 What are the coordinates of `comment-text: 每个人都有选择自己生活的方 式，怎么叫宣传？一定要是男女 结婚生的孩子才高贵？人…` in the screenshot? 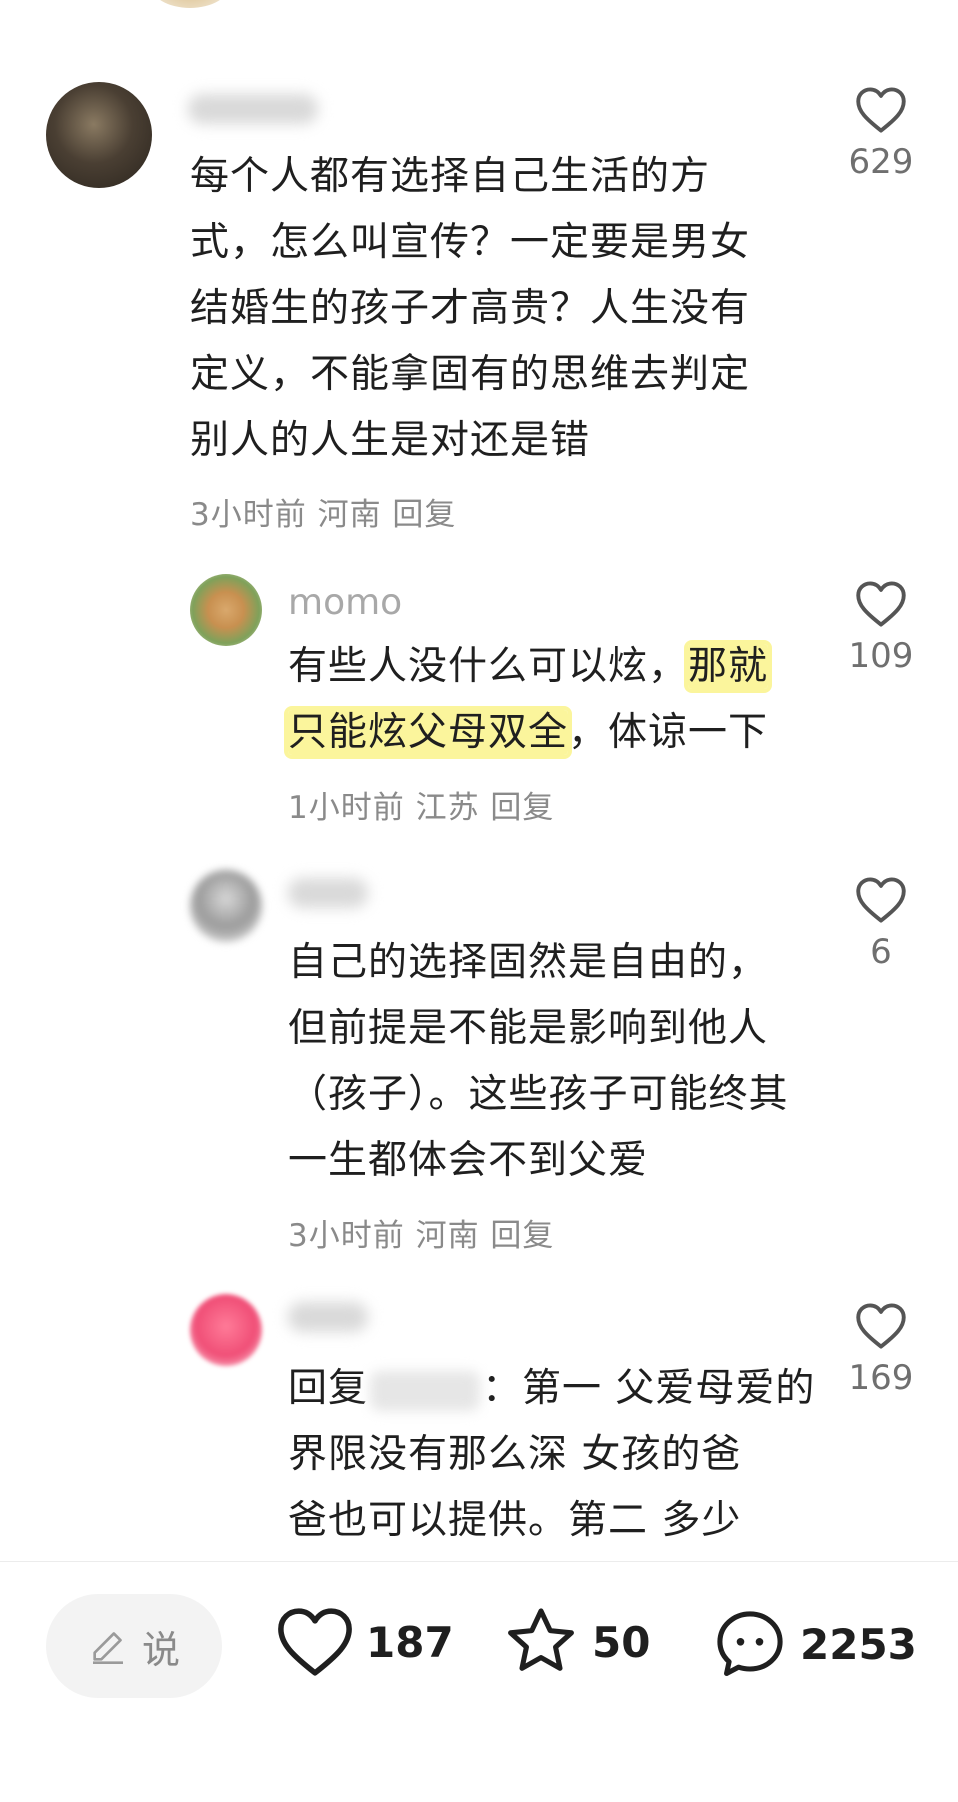 It's located at (500, 309).